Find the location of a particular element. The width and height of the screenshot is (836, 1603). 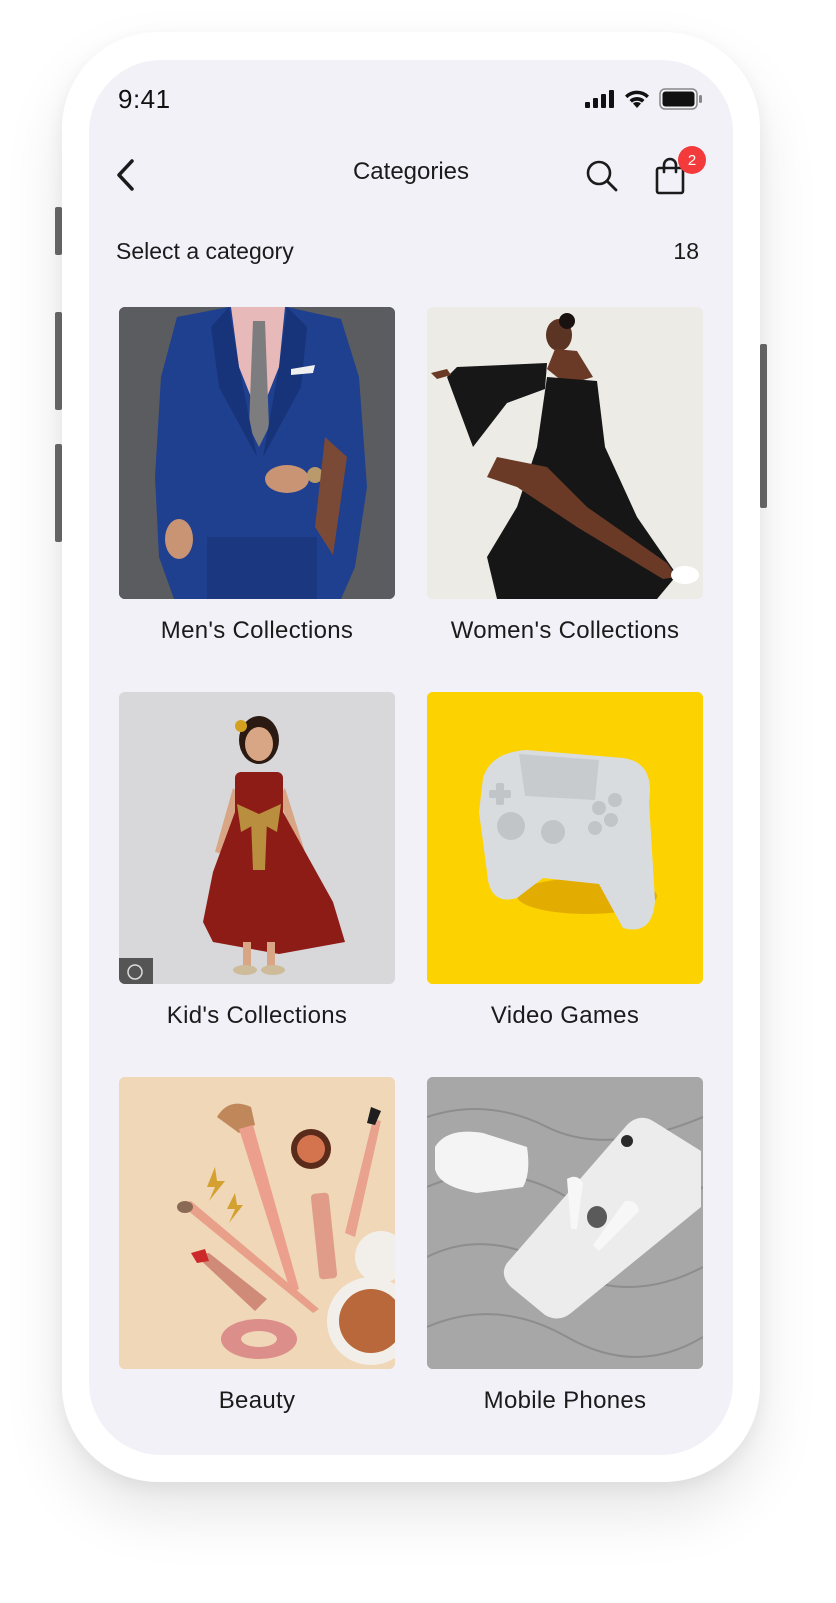

phone-earbuds-photo is located at coordinates (565, 1223).